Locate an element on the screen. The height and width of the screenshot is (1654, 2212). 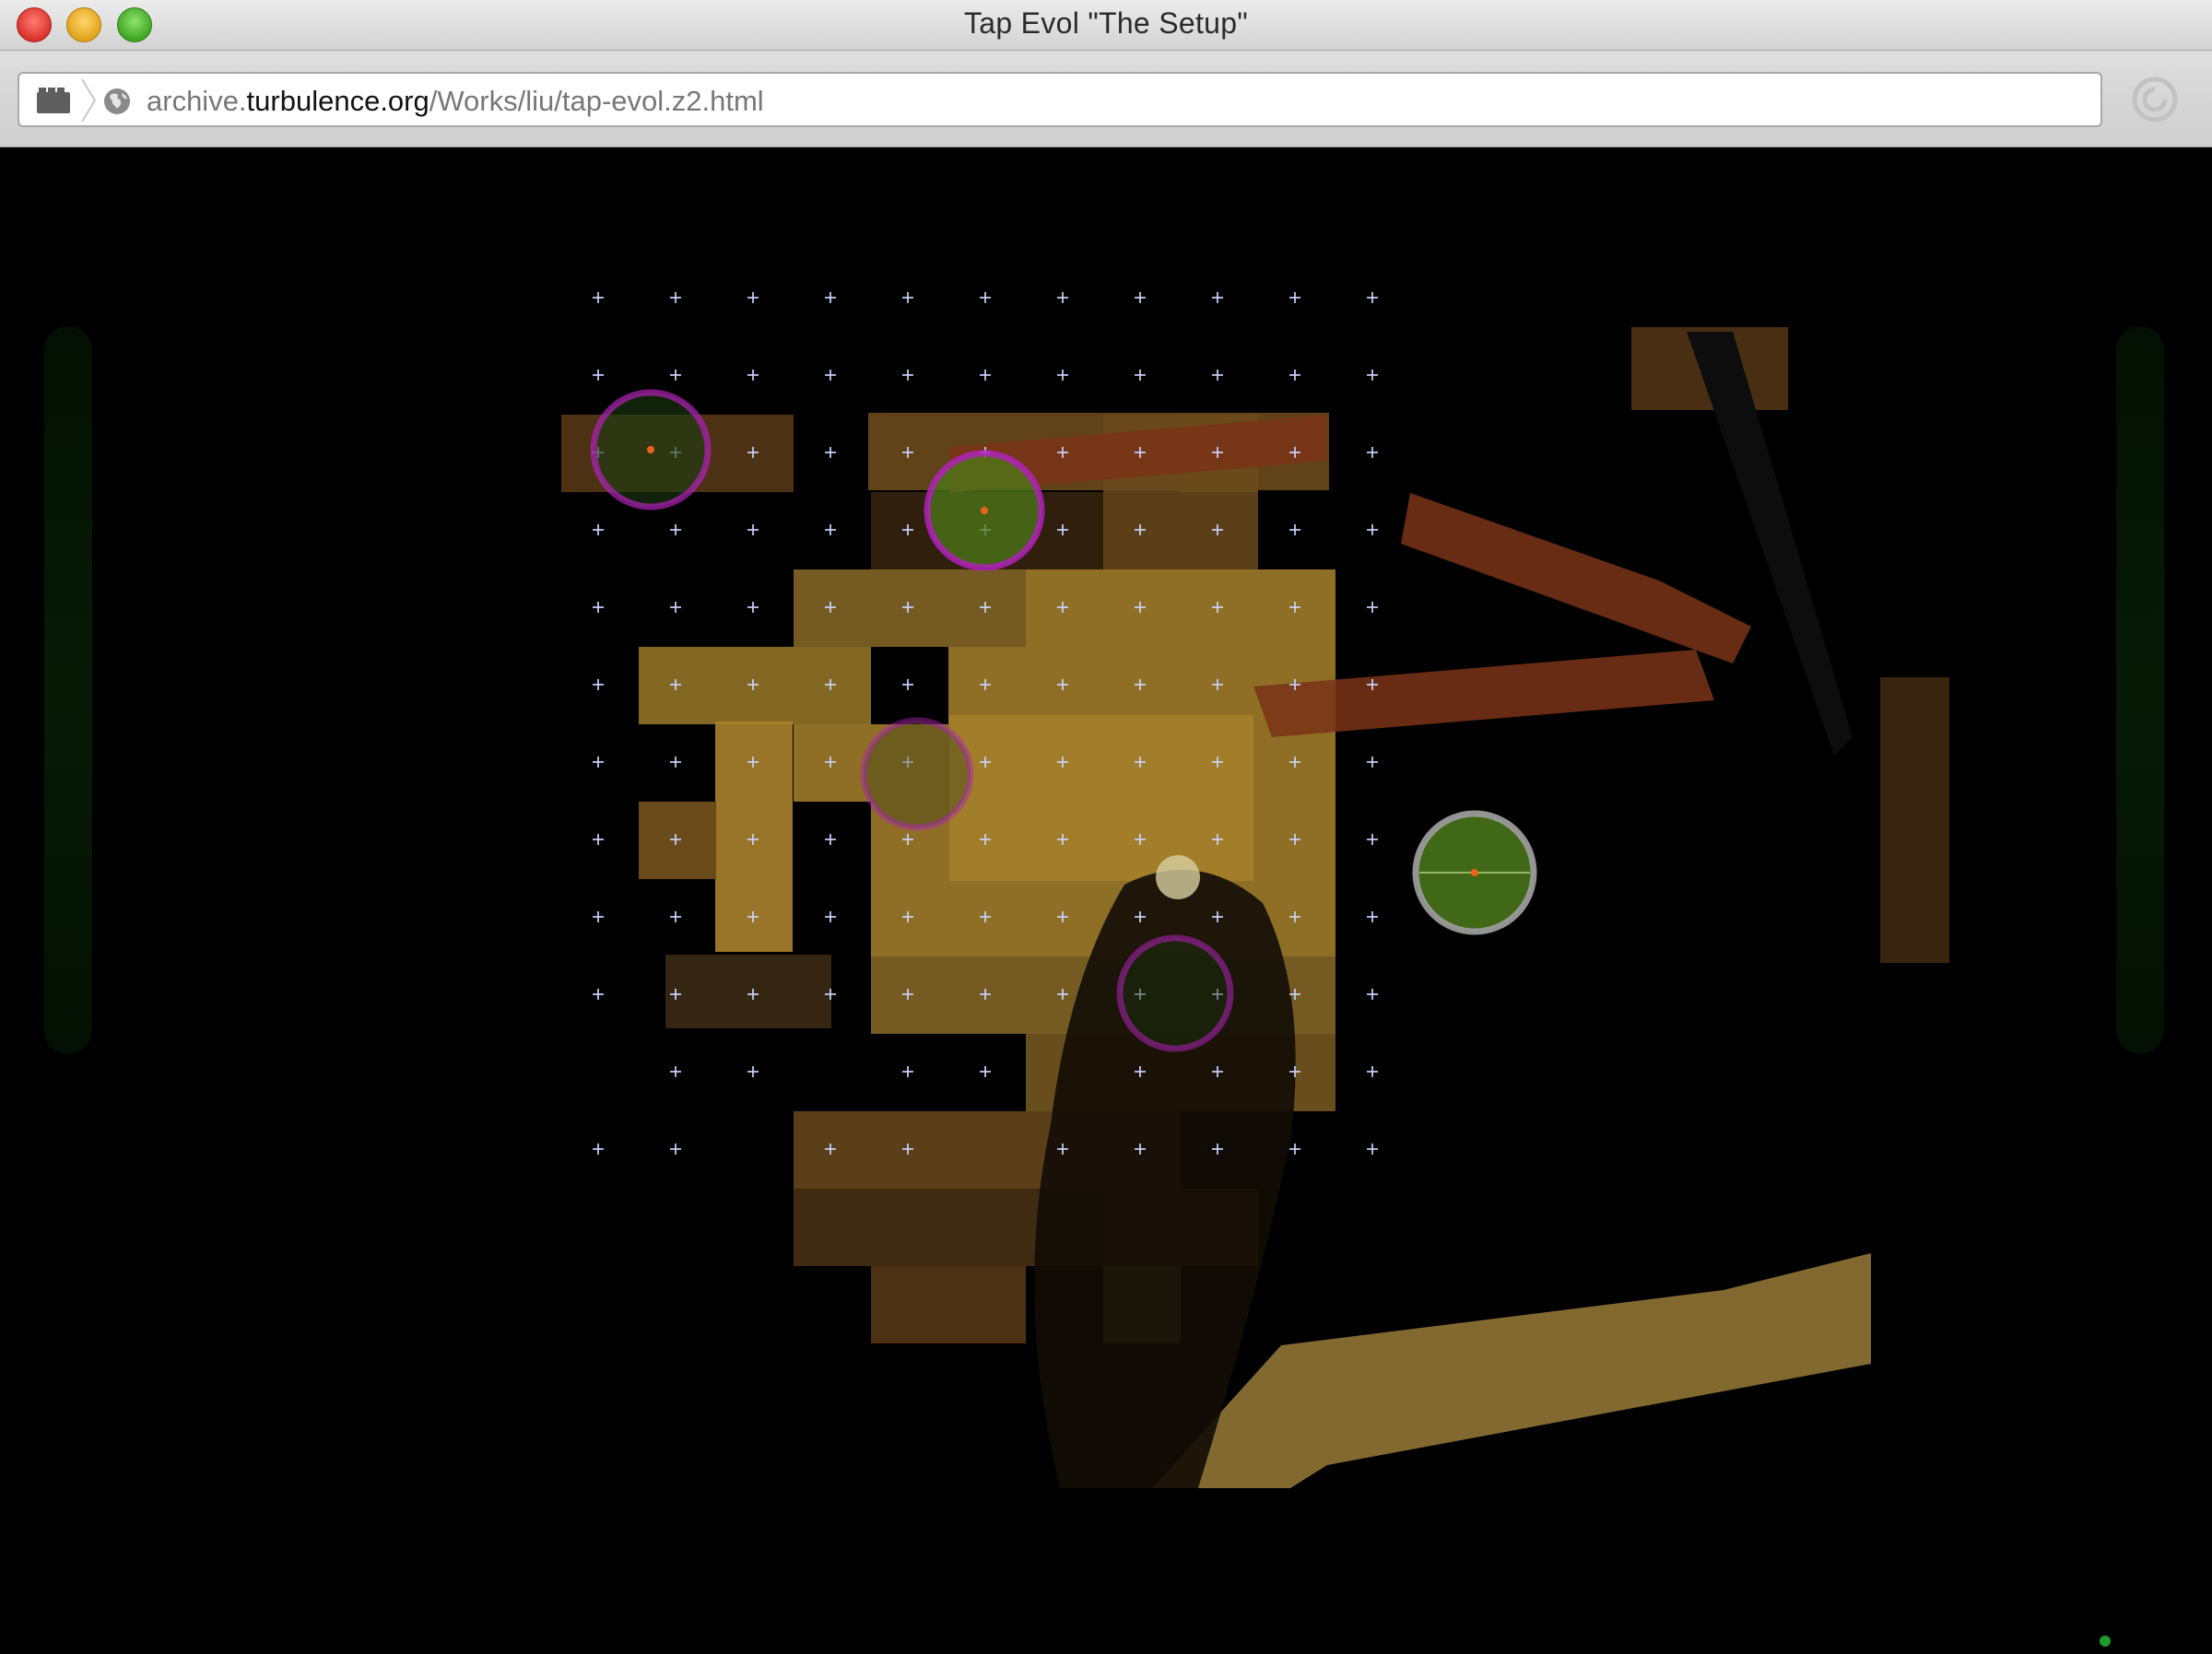
url-path: /Works/liu/tap-evol.z2.html is located at coordinates (596, 101).